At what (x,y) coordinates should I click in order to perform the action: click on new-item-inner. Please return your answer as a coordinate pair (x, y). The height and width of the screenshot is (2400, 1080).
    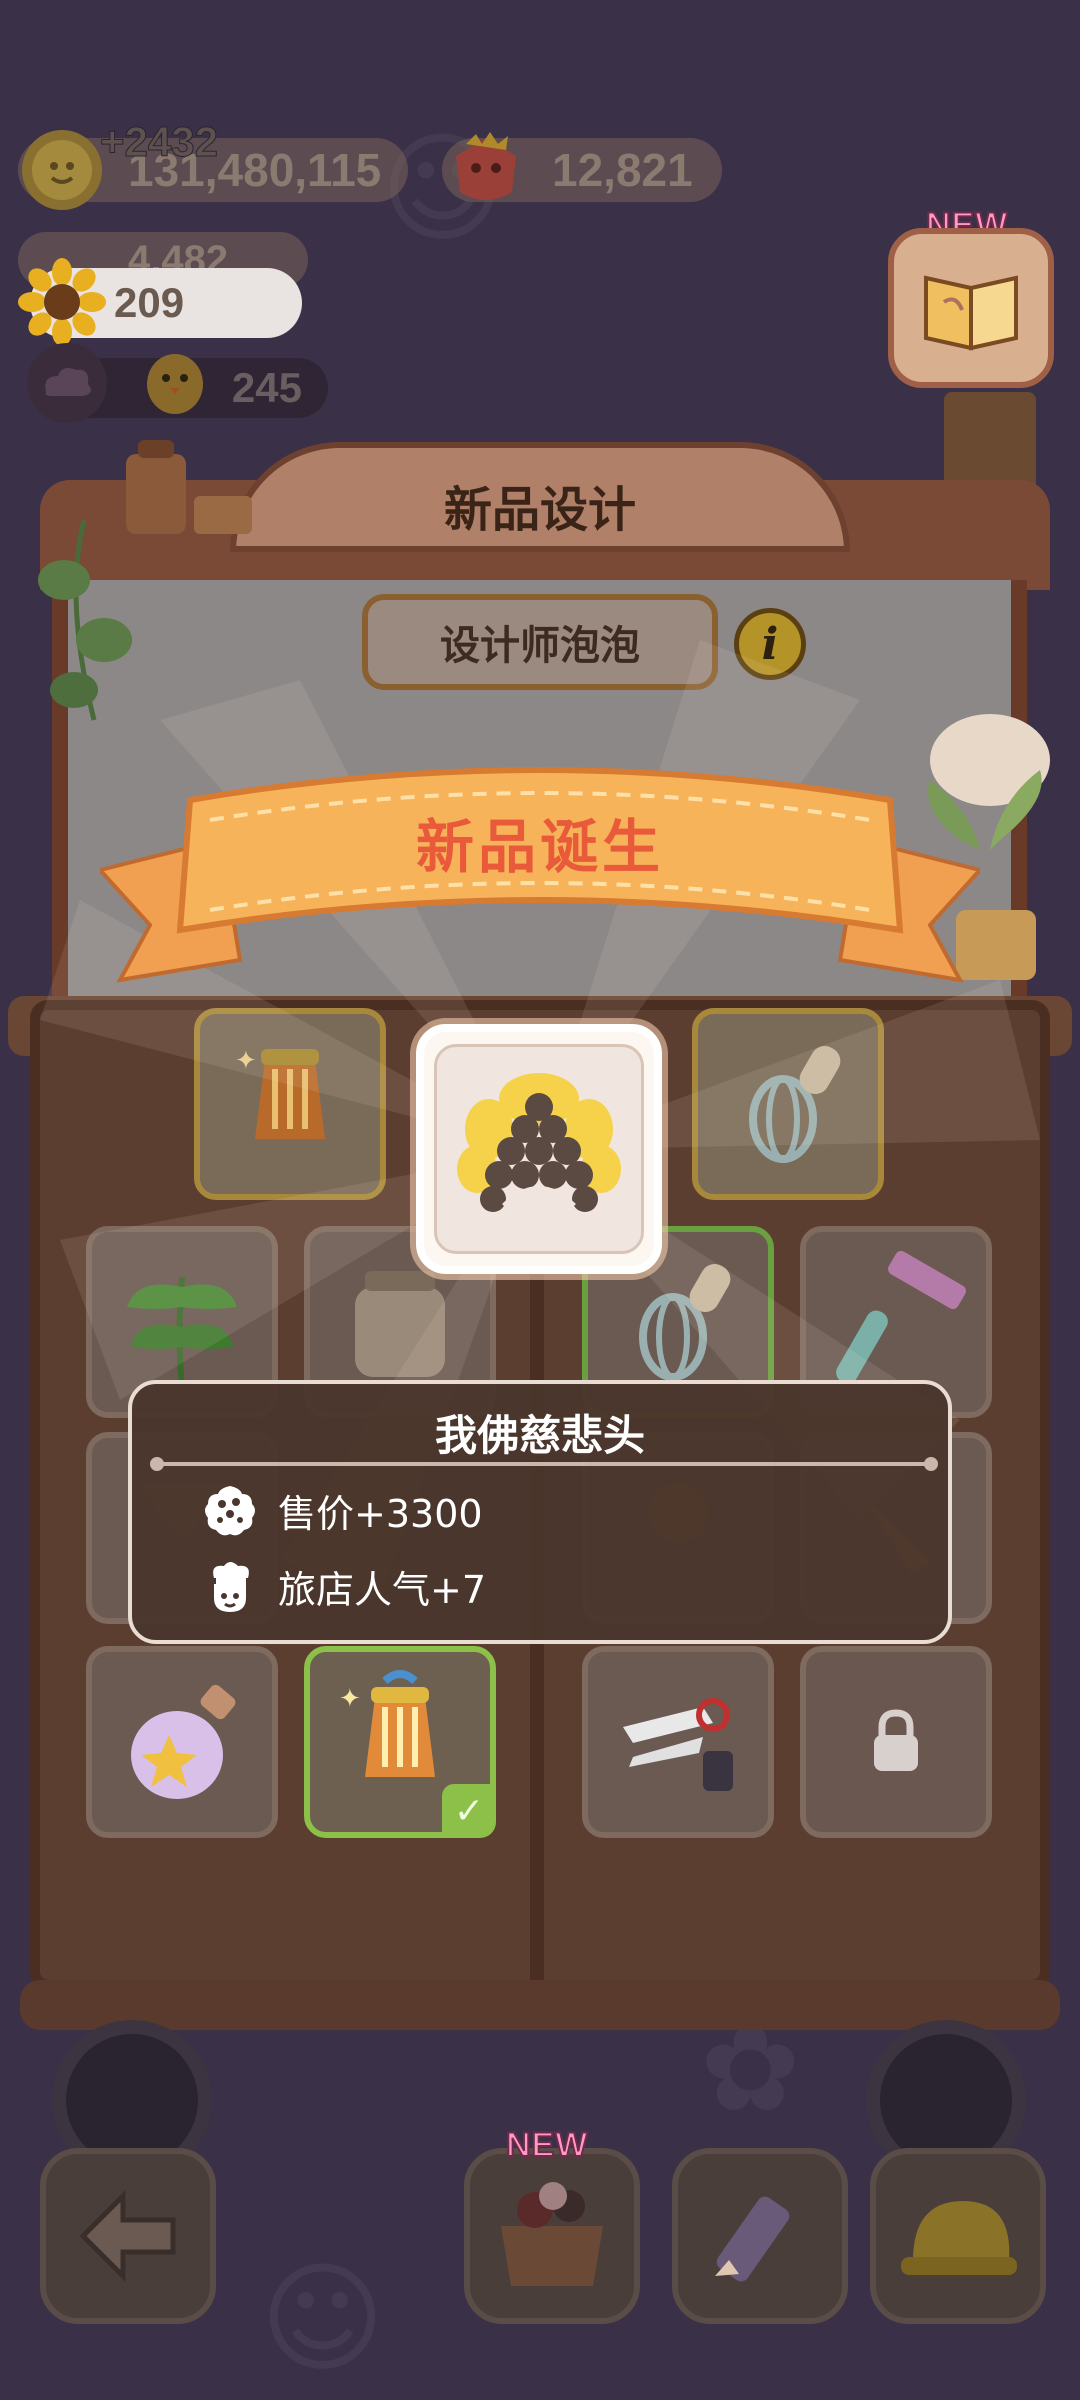
    Looking at the image, I should click on (539, 1149).